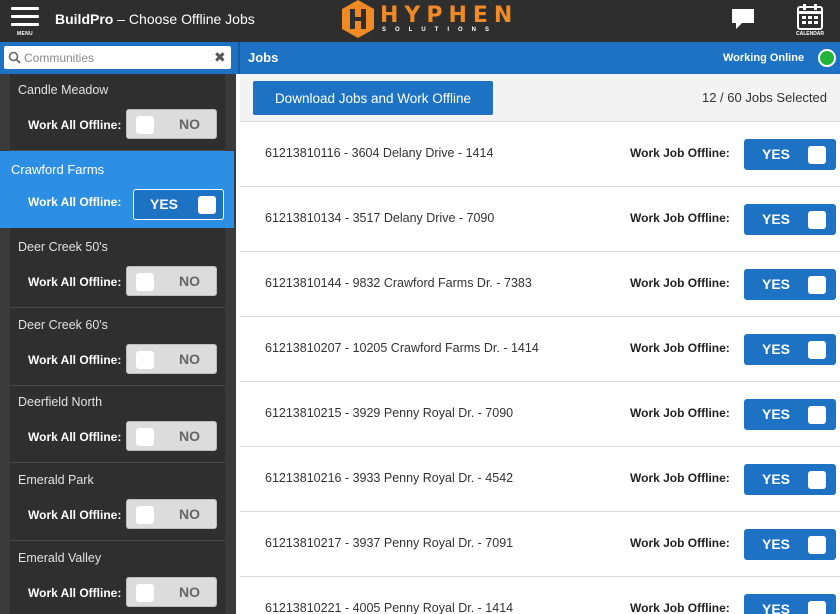  Describe the element at coordinates (84, 19) in the screenshot. I see `app-name: BuildPro` at that location.